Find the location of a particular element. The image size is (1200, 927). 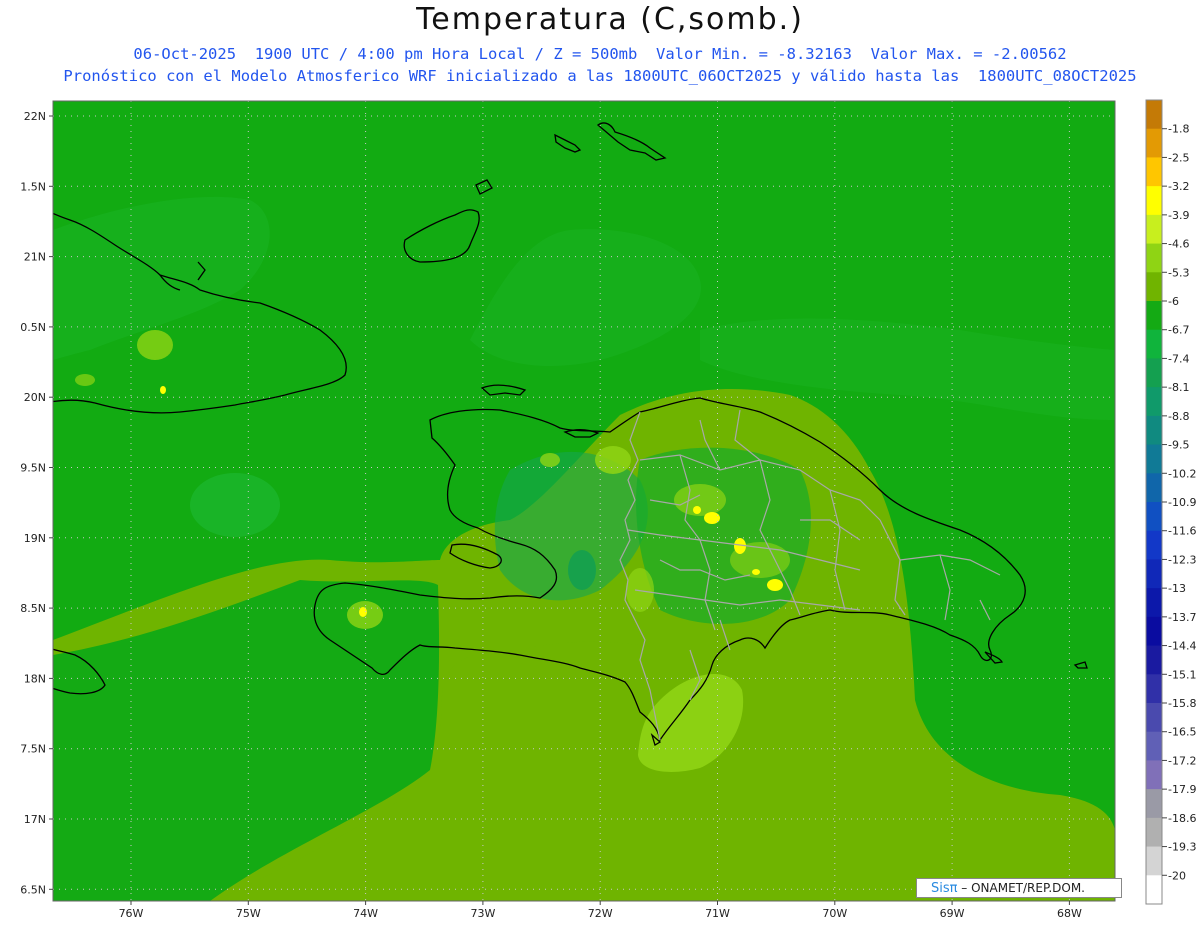

lat-label: 7.5N is located at coordinates (33, 749).